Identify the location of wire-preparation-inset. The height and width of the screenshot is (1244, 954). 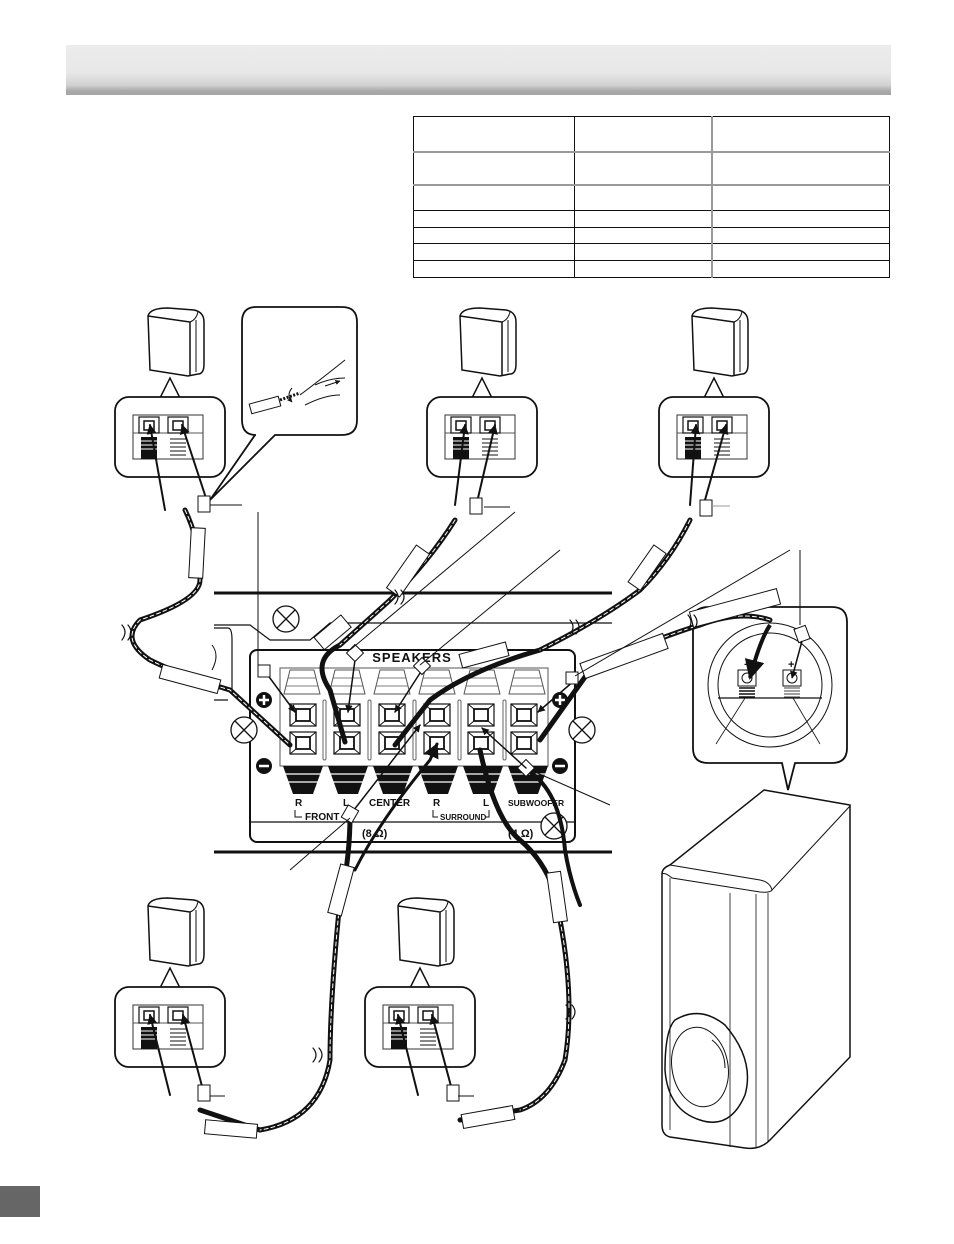
(283, 403).